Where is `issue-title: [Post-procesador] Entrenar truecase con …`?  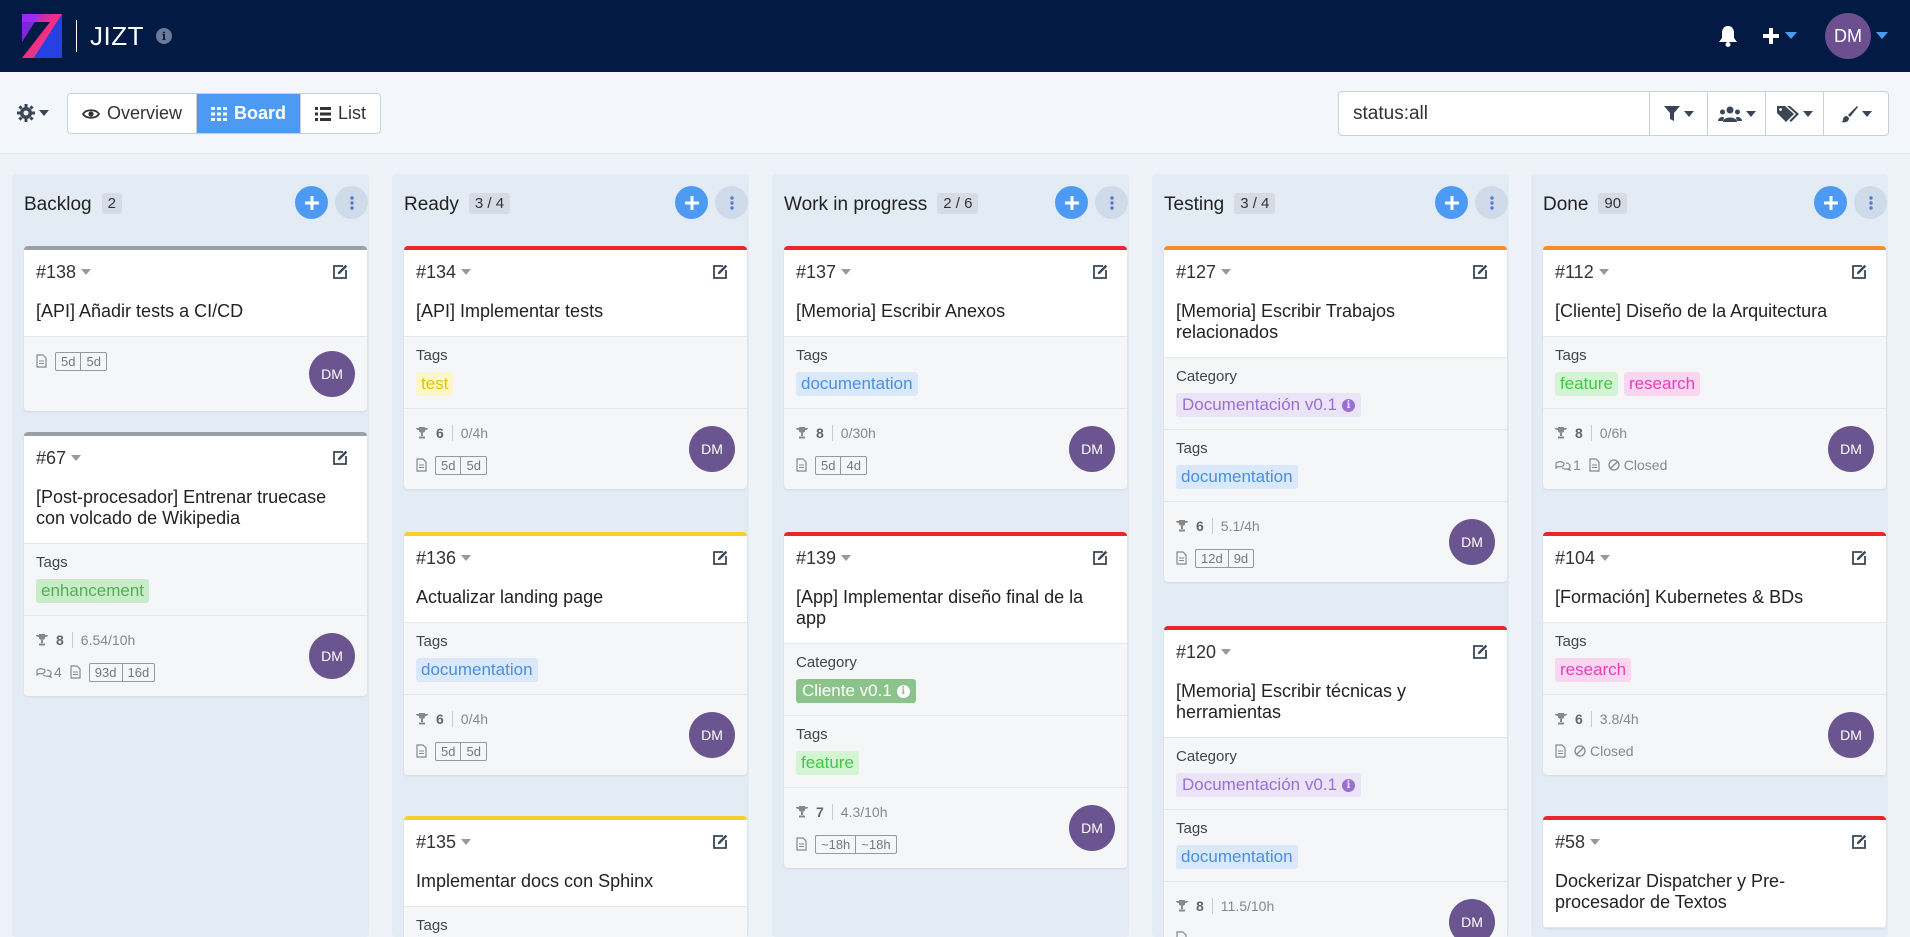
issue-title: [Post-procesador] Entrenar truecase con … is located at coordinates (195, 508).